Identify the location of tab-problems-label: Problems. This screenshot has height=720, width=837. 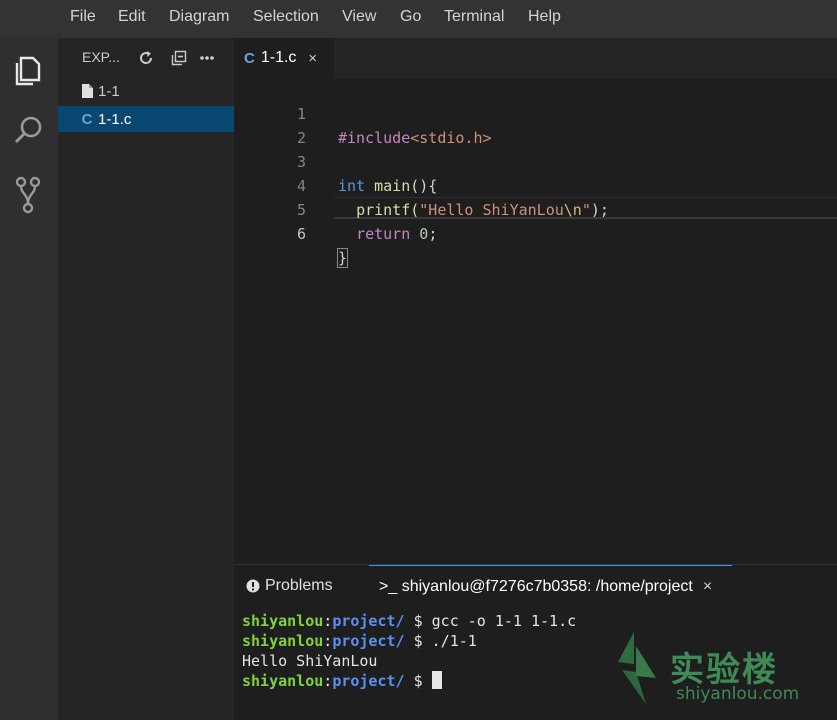
(299, 585).